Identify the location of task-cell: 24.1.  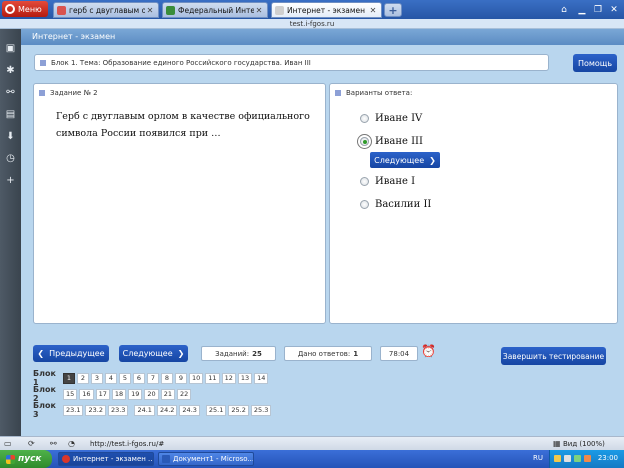
(144, 410).